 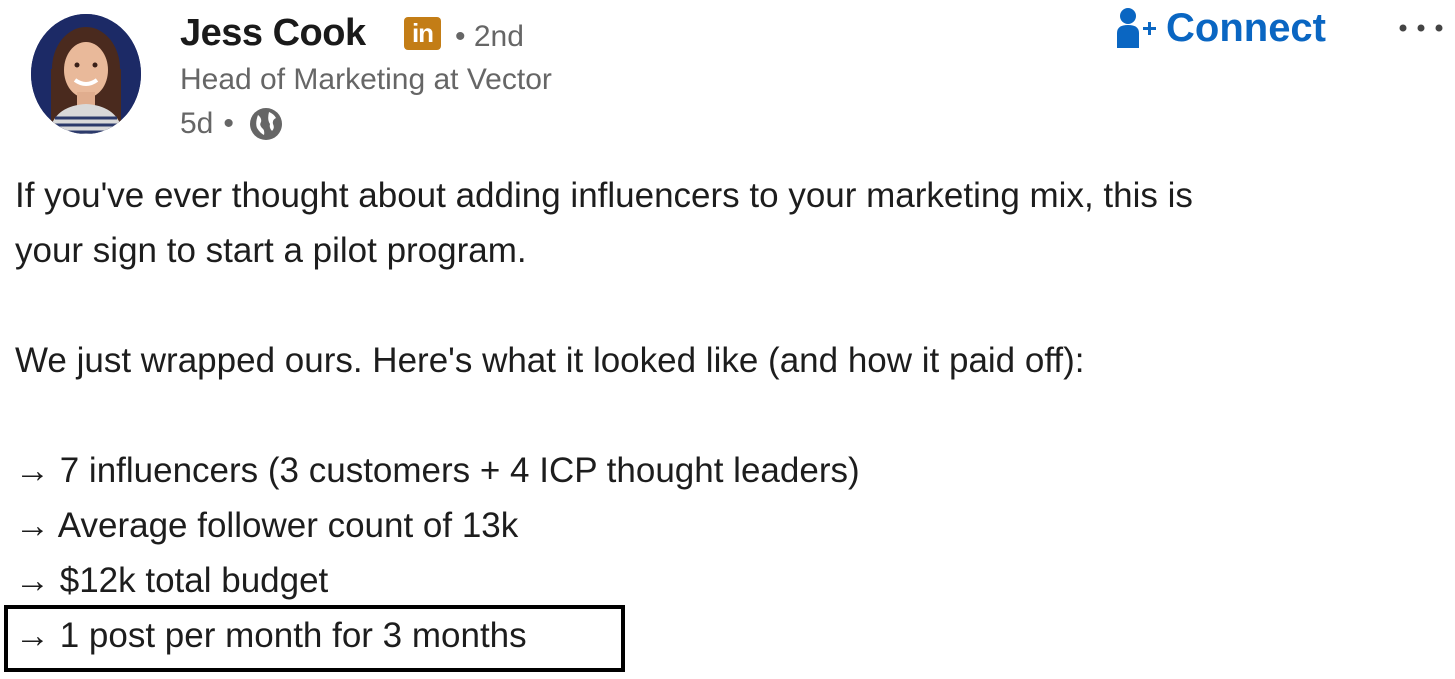 I want to click on author-avatar, so click(x=86, y=74).